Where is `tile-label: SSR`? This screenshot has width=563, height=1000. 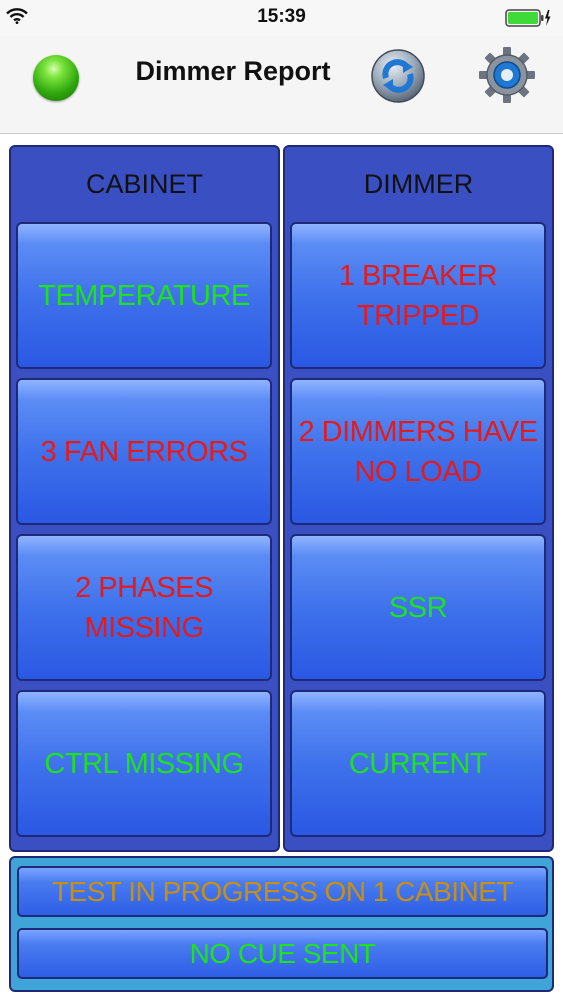
tile-label: SSR is located at coordinates (418, 607).